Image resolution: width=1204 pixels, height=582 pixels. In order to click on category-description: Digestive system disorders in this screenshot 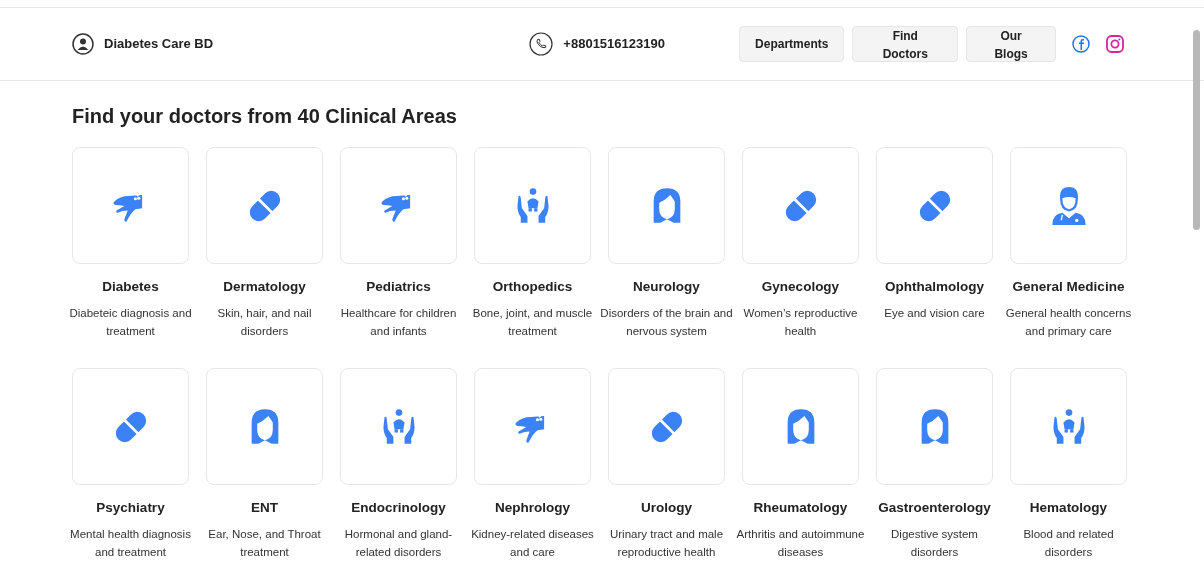, I will do `click(934, 543)`.